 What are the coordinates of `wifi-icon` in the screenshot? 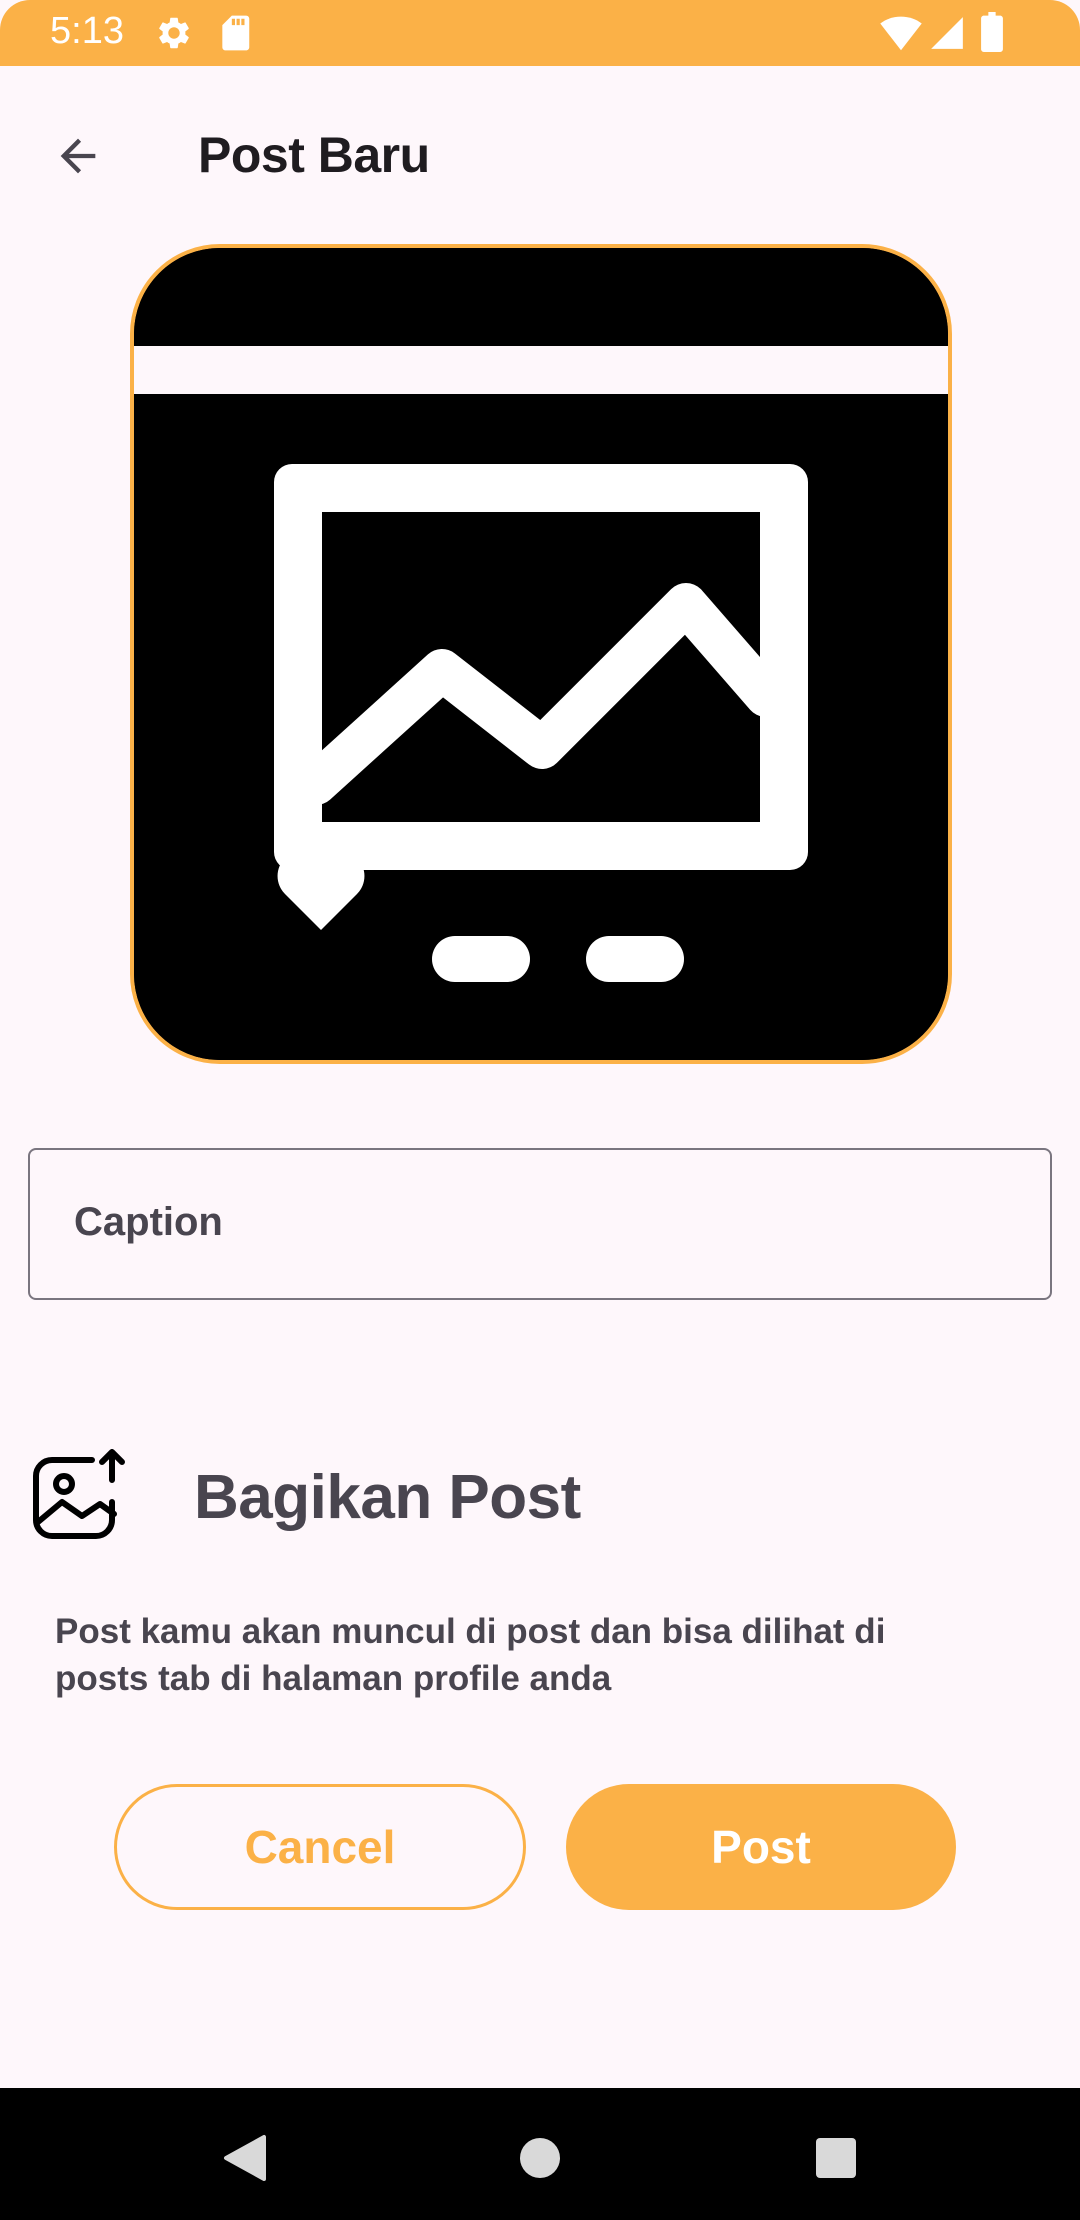 It's located at (901, 33).